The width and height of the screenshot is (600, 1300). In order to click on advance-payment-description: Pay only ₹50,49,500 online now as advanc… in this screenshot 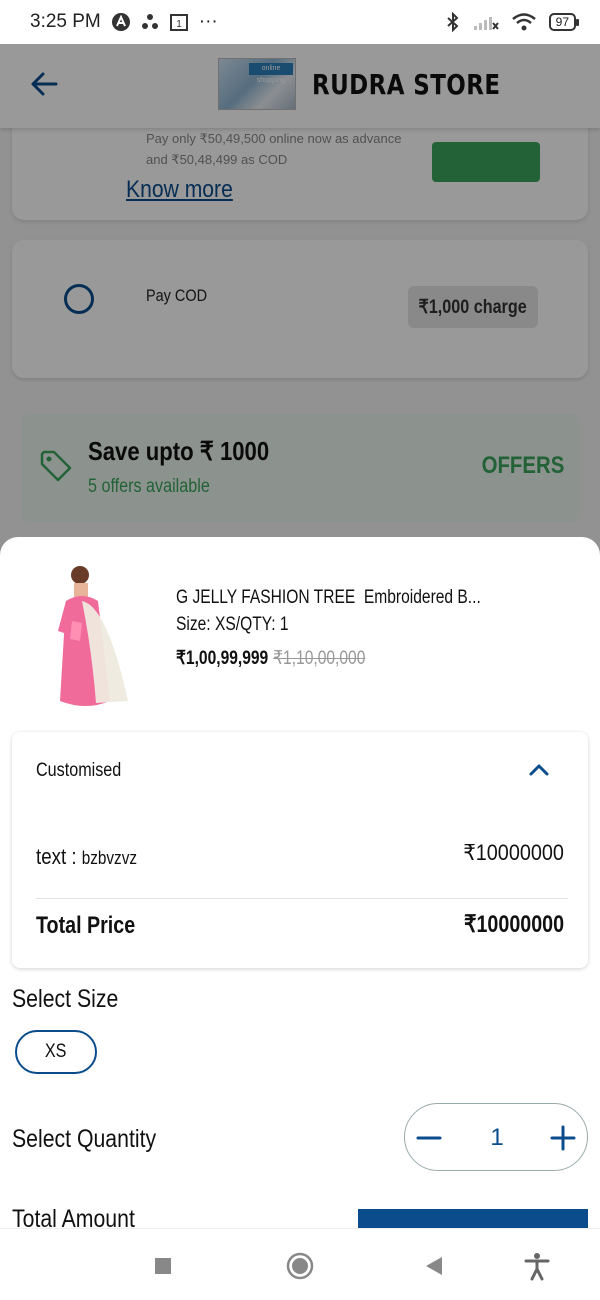, I will do `click(274, 149)`.